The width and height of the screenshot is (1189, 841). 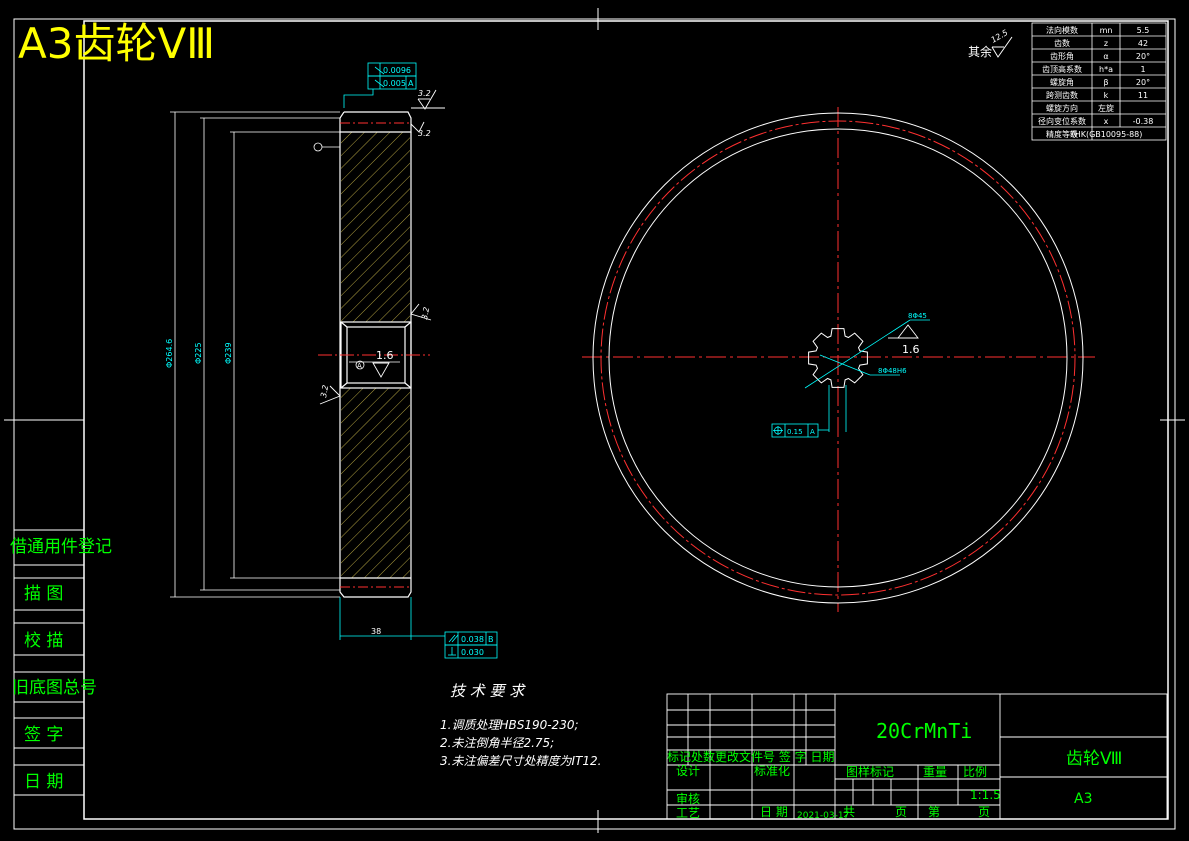 I want to click on revision-header: 标记处数更改文件号 签 字 日期, so click(x=750, y=756).